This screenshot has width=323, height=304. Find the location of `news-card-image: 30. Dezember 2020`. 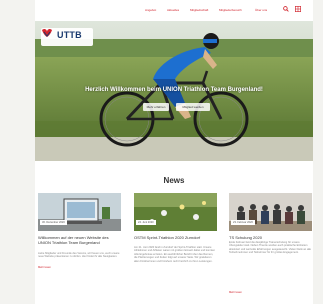

news-card-image: 30. Dezember 2020 is located at coordinates (79, 212).